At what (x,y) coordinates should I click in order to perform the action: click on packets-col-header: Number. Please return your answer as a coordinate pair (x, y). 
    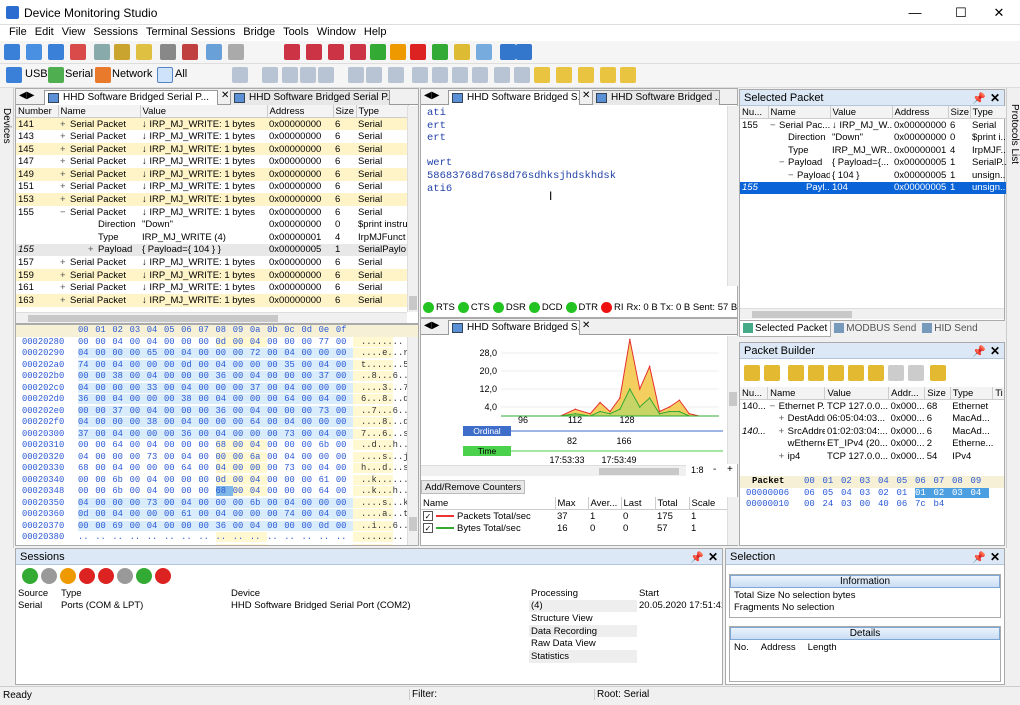
    Looking at the image, I should click on (37, 112).